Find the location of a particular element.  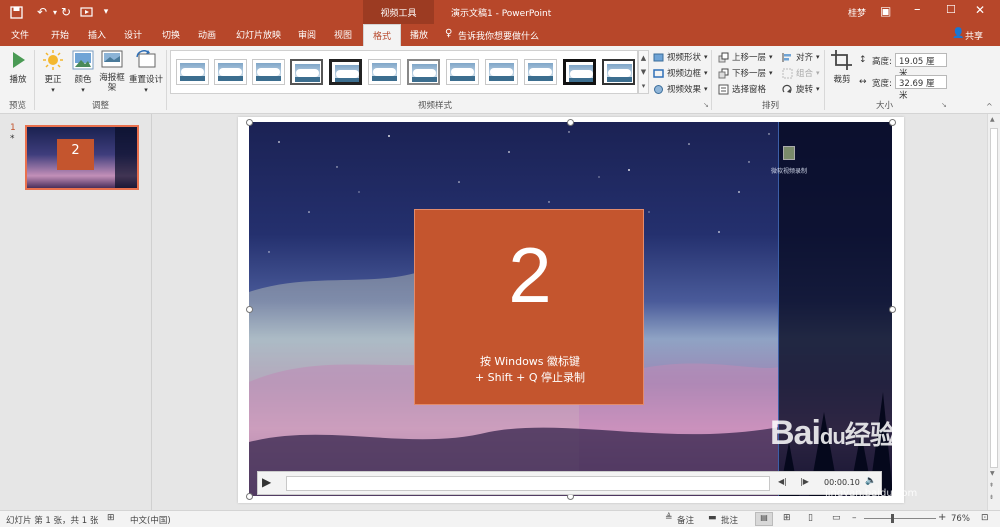

tab-insert: 插入 is located at coordinates (97, 34).